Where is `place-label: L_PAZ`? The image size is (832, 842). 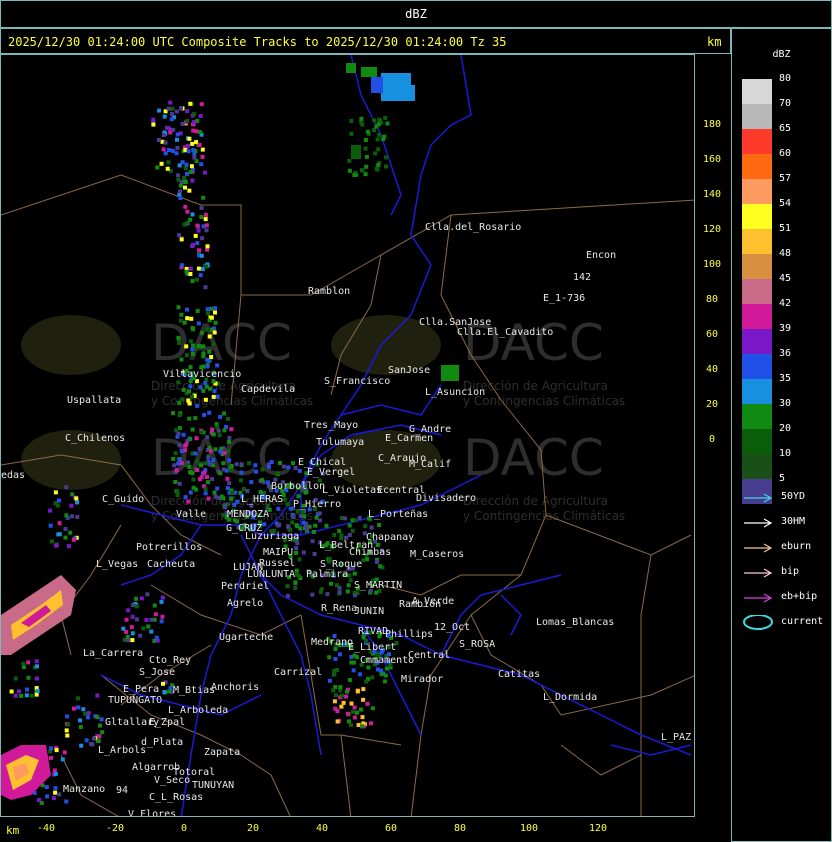 place-label: L_PAZ is located at coordinates (676, 737).